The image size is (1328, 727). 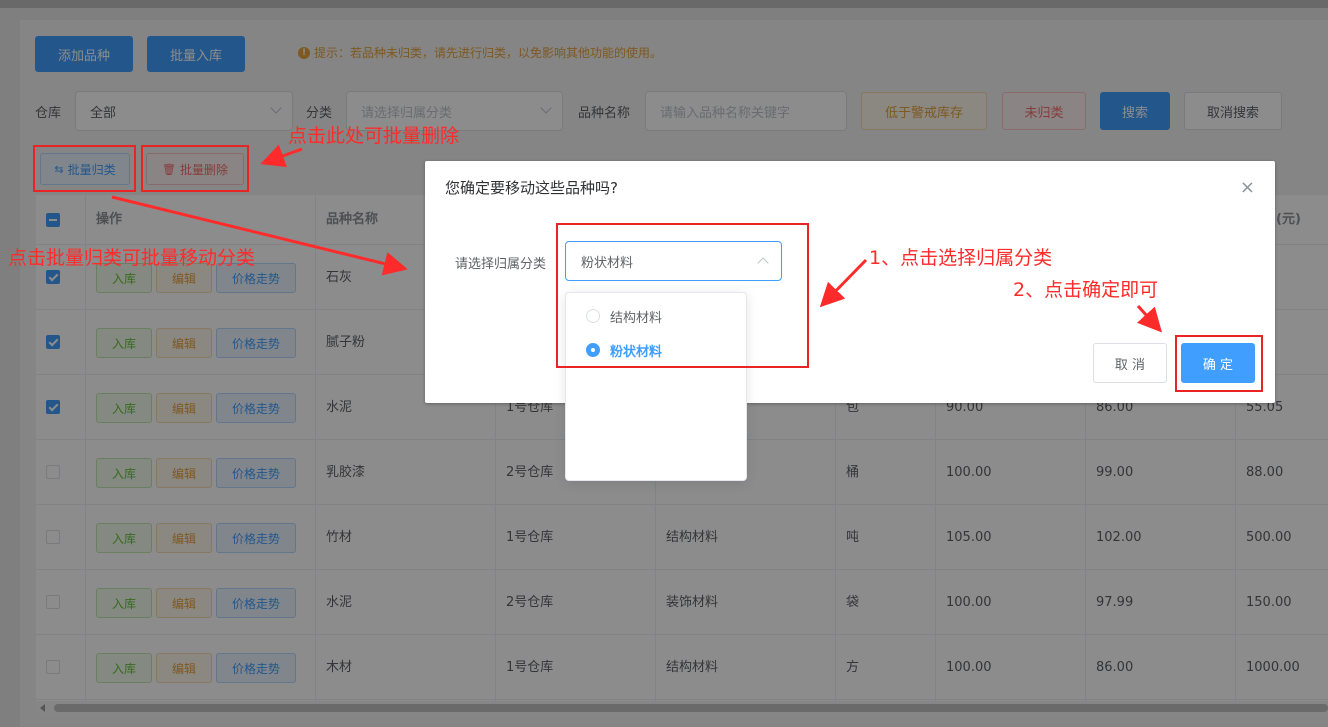 I want to click on highlight-category-select, so click(x=682, y=295).